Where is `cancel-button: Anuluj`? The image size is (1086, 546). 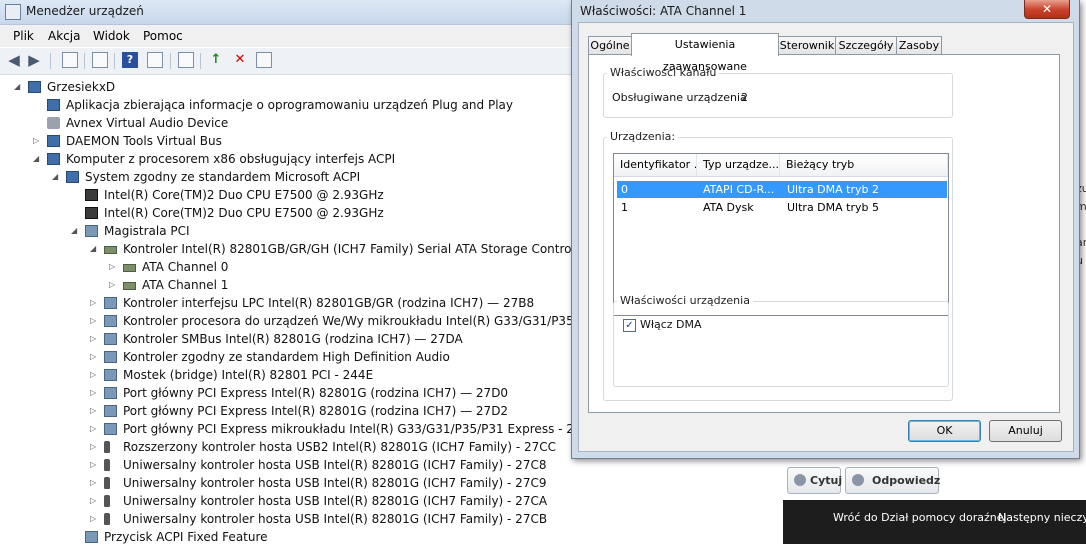
cancel-button: Anuluj is located at coordinates (1025, 431).